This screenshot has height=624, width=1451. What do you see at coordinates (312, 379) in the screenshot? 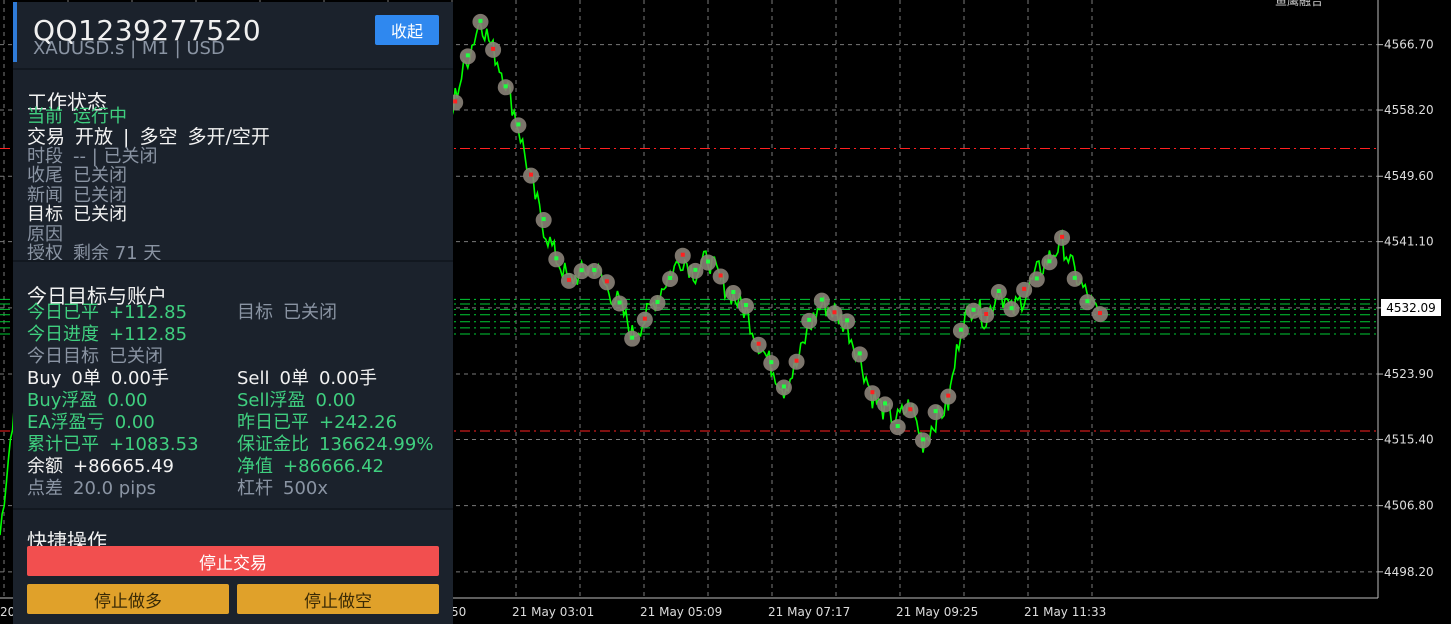
I see `sell-summary-row: Sell 0单 0.00手` at bounding box center [312, 379].